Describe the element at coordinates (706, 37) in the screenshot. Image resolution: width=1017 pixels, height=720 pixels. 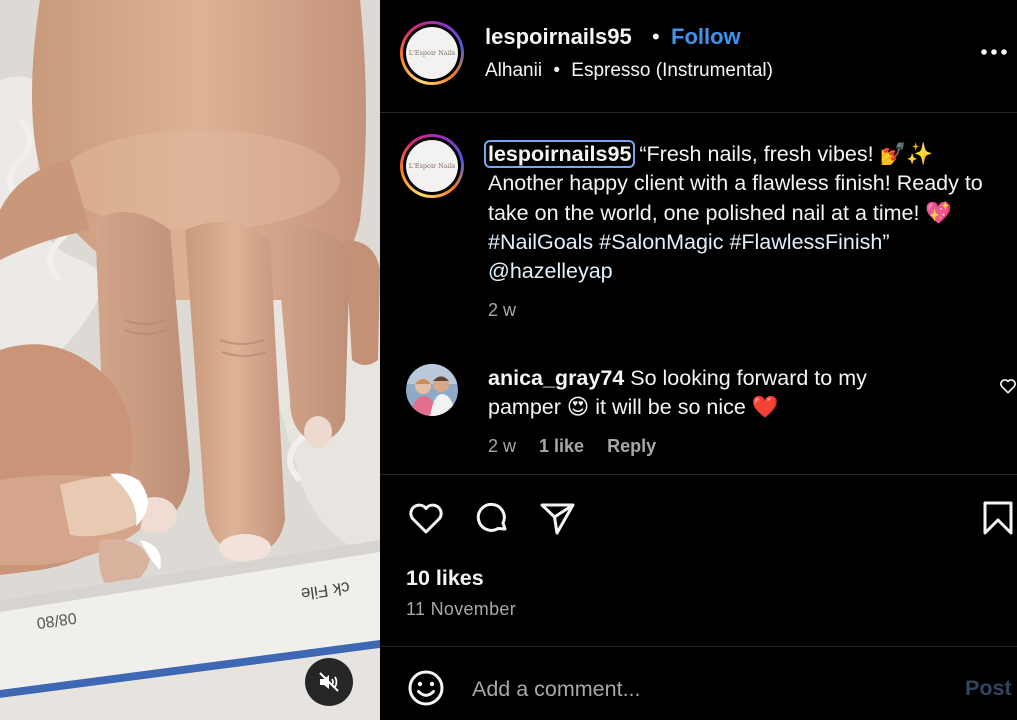
I see `follow-button: Follow` at that location.